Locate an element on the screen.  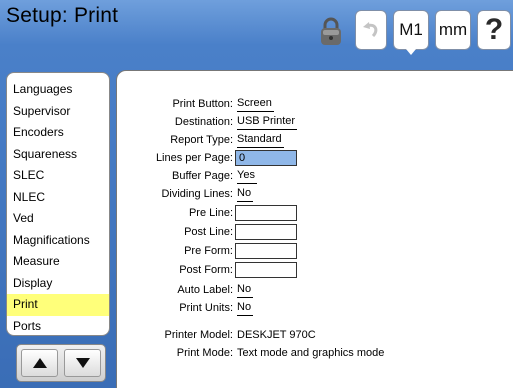
report-type-value: Standard is located at coordinates (260, 139).